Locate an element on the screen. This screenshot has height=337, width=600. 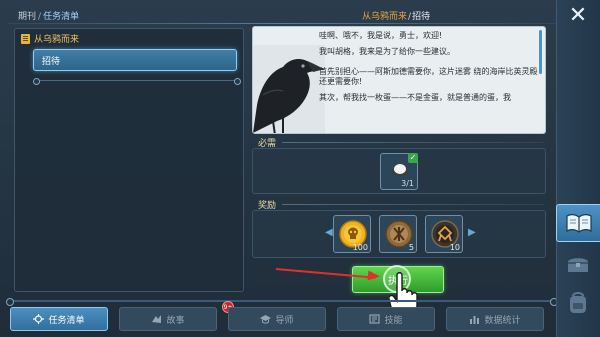
mentor-icon is located at coordinates (266, 319).